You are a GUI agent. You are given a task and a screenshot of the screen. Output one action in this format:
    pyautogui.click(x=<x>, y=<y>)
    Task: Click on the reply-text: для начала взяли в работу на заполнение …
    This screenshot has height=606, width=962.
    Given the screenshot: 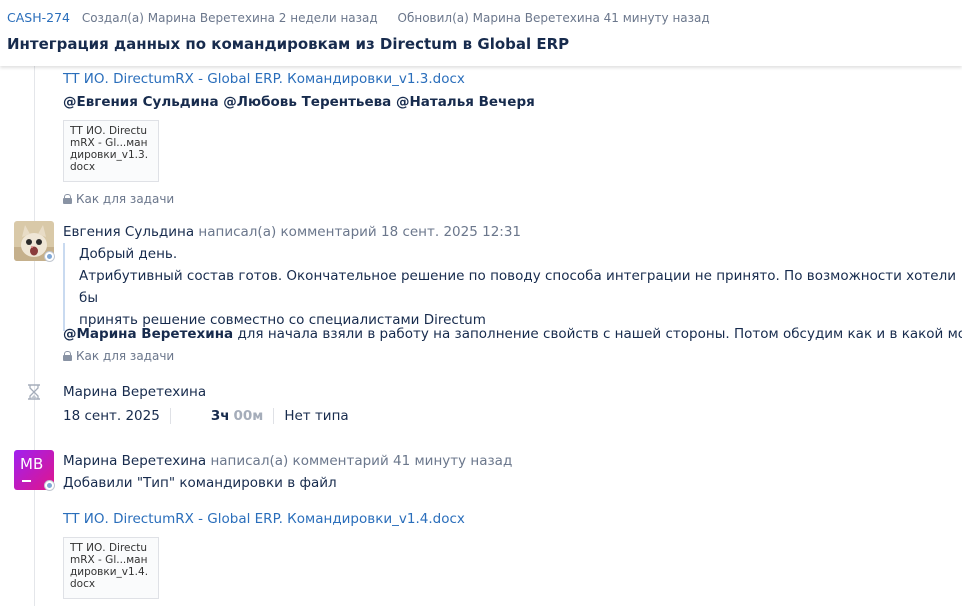 What is the action you would take?
    pyautogui.click(x=597, y=334)
    